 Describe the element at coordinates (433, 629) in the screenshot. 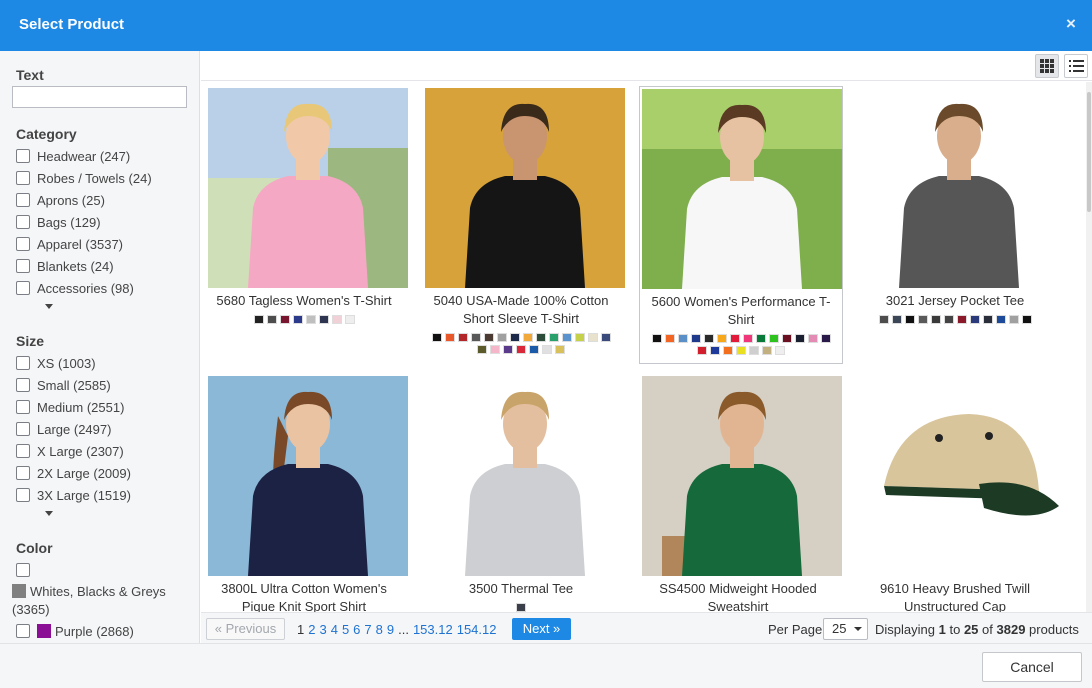

I see `page-link: 153.12` at that location.